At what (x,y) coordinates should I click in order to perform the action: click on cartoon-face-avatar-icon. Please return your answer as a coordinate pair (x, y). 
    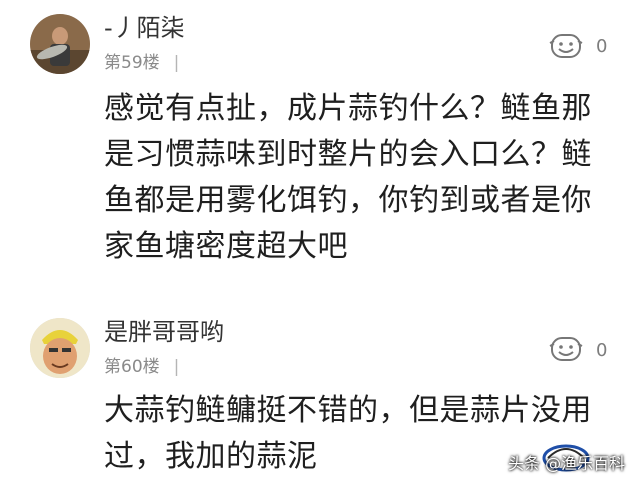
    Looking at the image, I should click on (60, 348).